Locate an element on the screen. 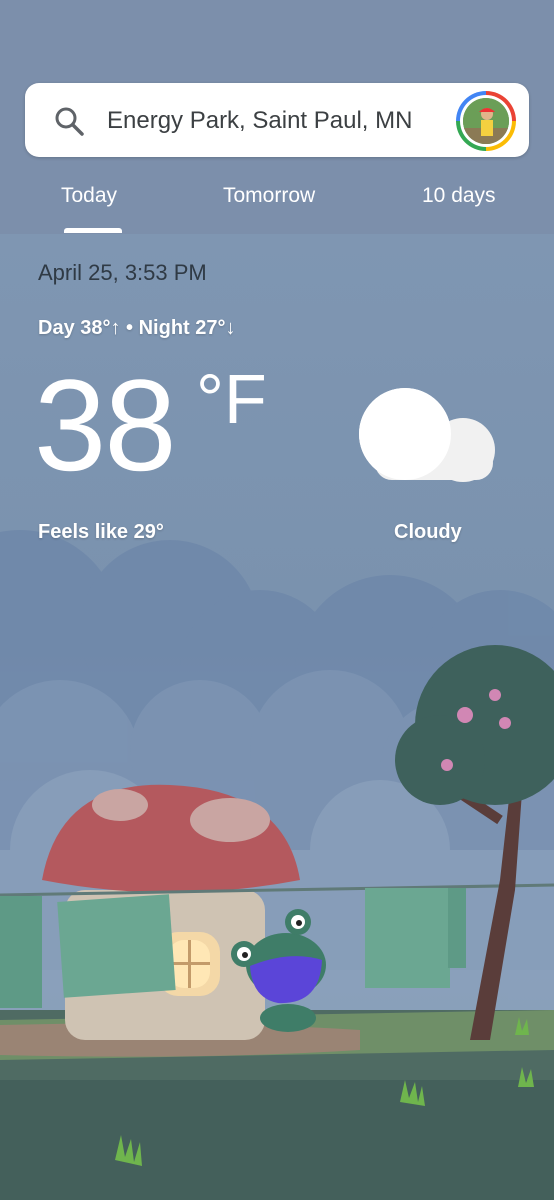 The width and height of the screenshot is (554, 1200). search-bar: Energy Park, Saint Paul, MN is located at coordinates (277, 120).